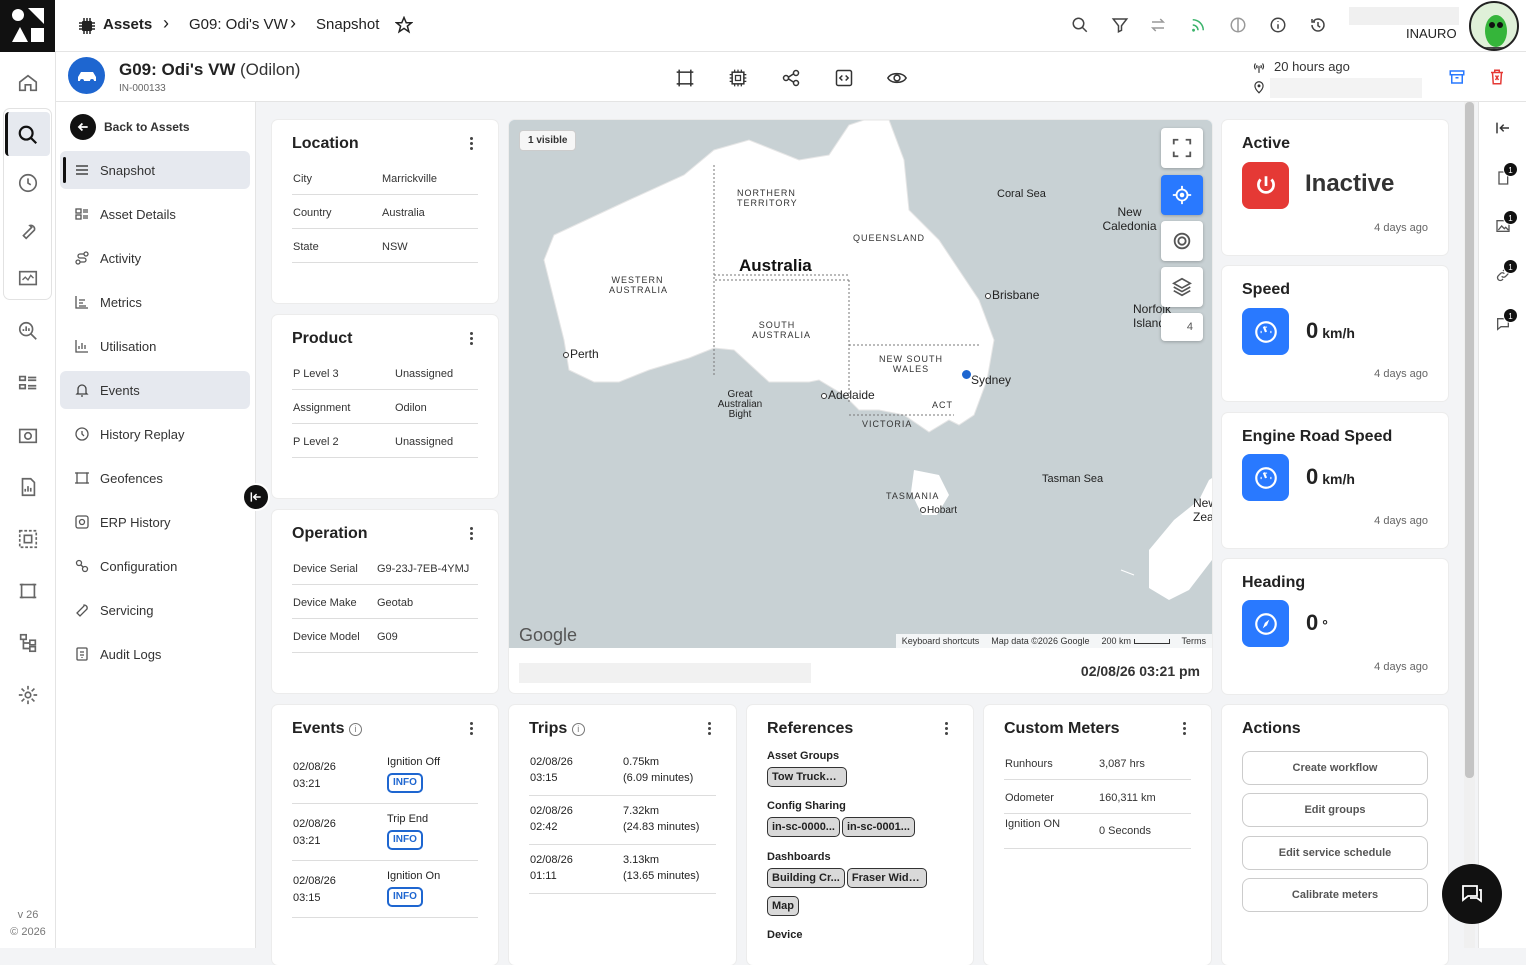 Image resolution: width=1526 pixels, height=965 pixels. I want to click on breadcrumb-asset: G09: Odi's VW, so click(238, 24).